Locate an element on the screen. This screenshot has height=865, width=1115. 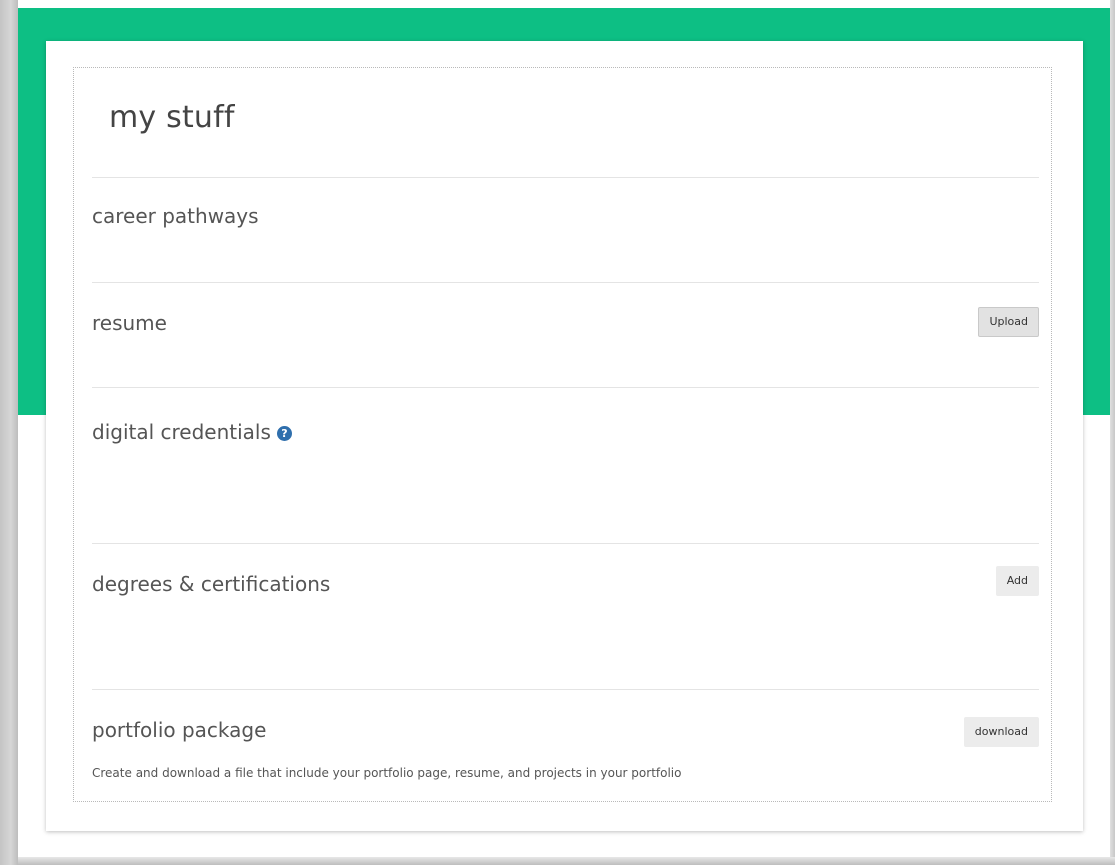
add-degree-button: Add is located at coordinates (1017, 581).